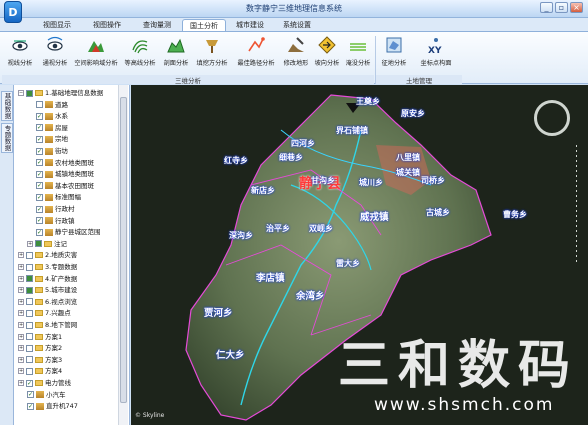 The image size is (588, 425). Describe the element at coordinates (20, 53) in the screenshot. I see `sightline-analysis-button: 视线分析` at that location.